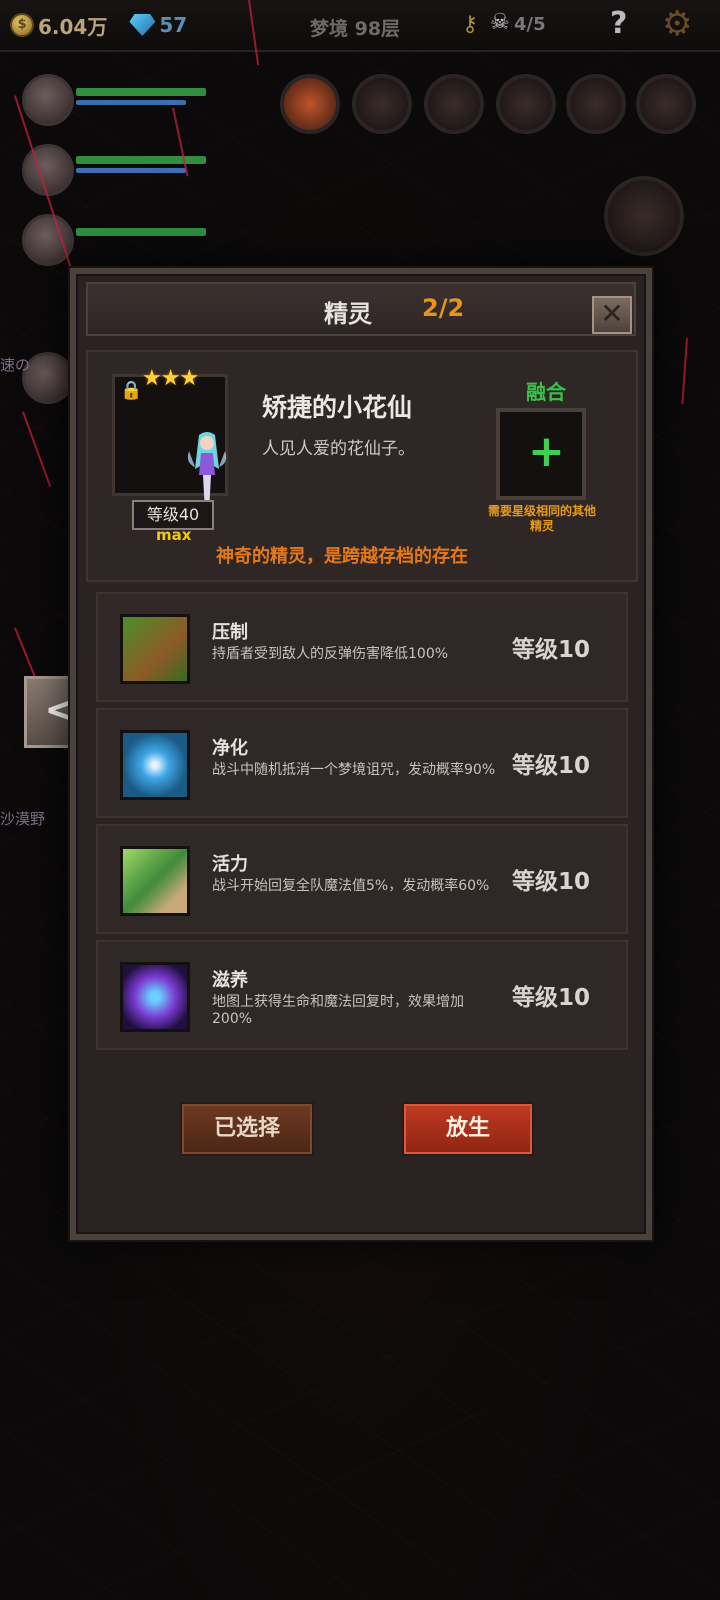 Image resolution: width=720 pixels, height=1600 pixels. Describe the element at coordinates (342, 556) in the screenshot. I see `spirit-tagline: 神奇的精灵，是跨越存档的存在` at that location.